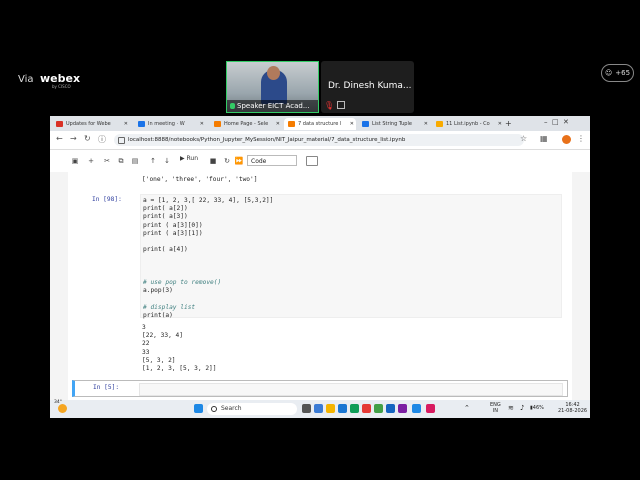 Image resolution: width=640 pixels, height=480 pixels. I want to click on app-icon, so click(366, 408).